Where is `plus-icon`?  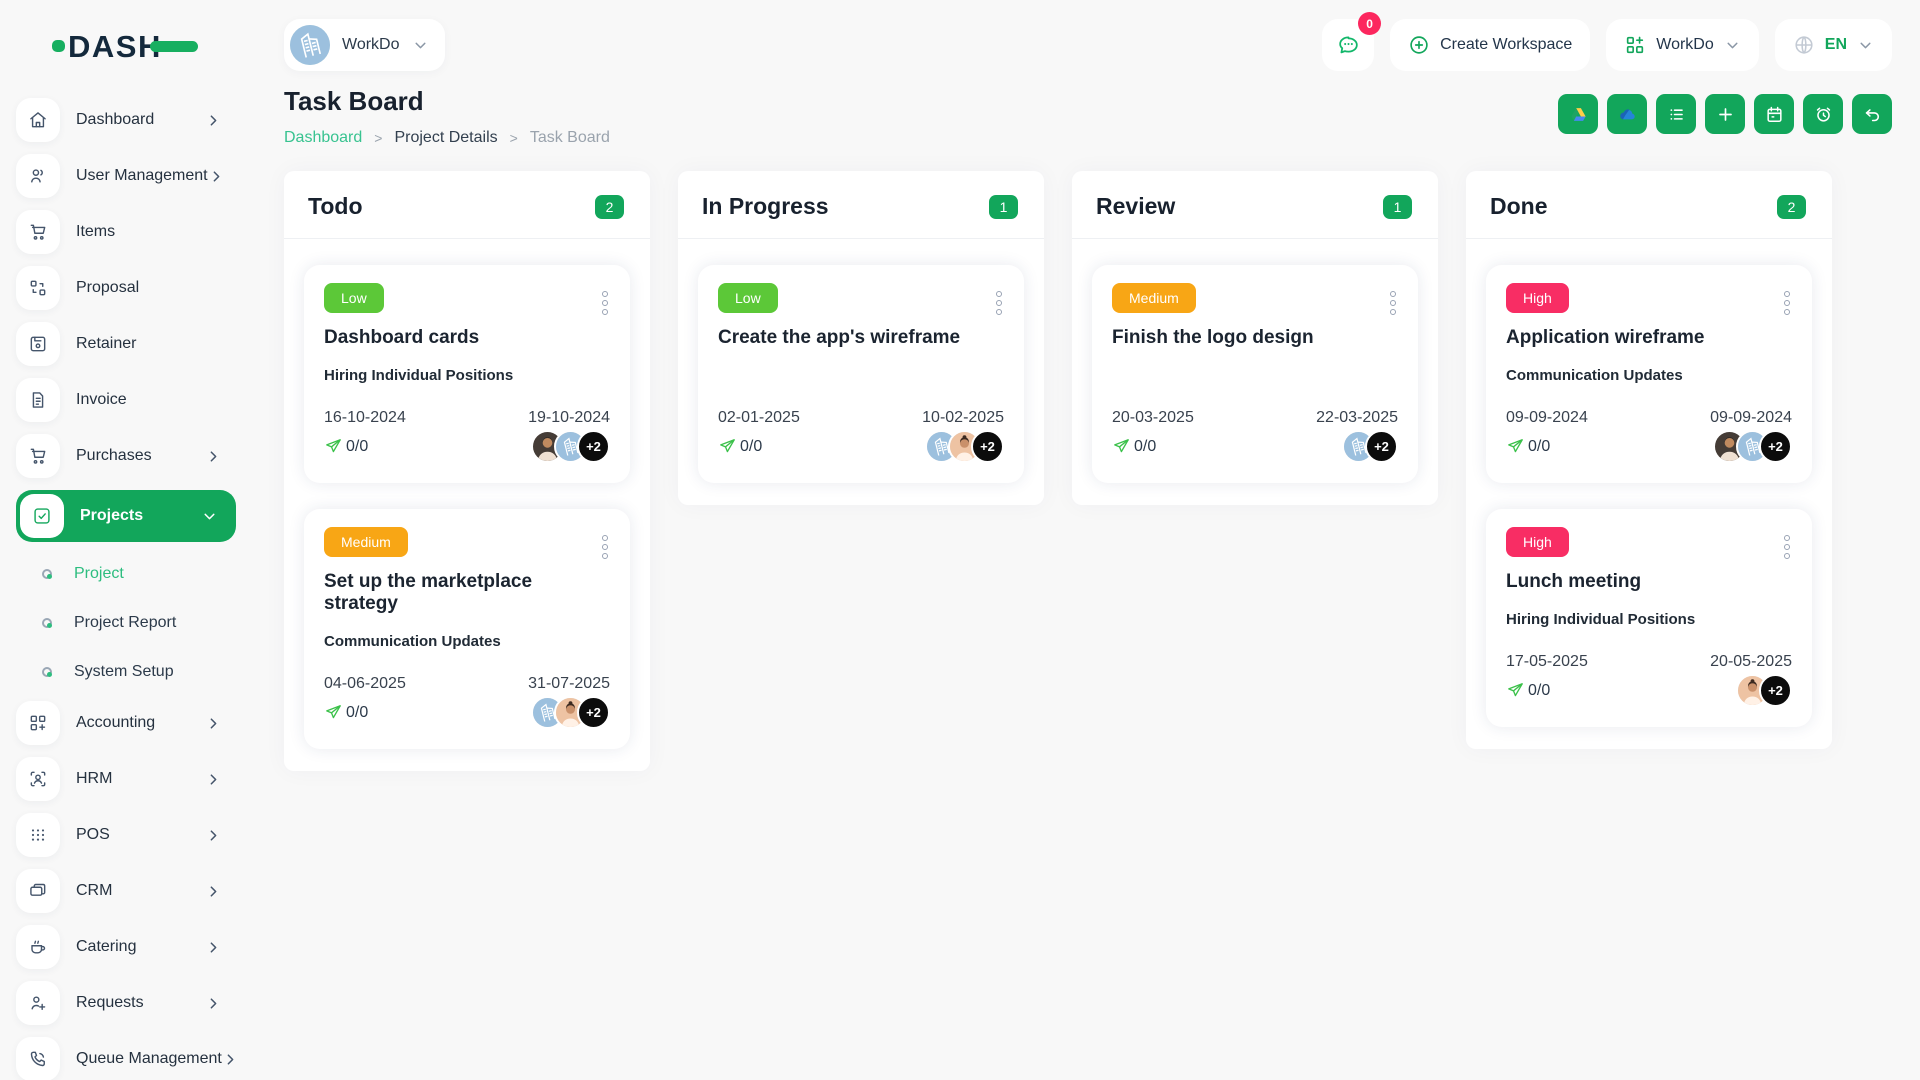
plus-icon is located at coordinates (1725, 114).